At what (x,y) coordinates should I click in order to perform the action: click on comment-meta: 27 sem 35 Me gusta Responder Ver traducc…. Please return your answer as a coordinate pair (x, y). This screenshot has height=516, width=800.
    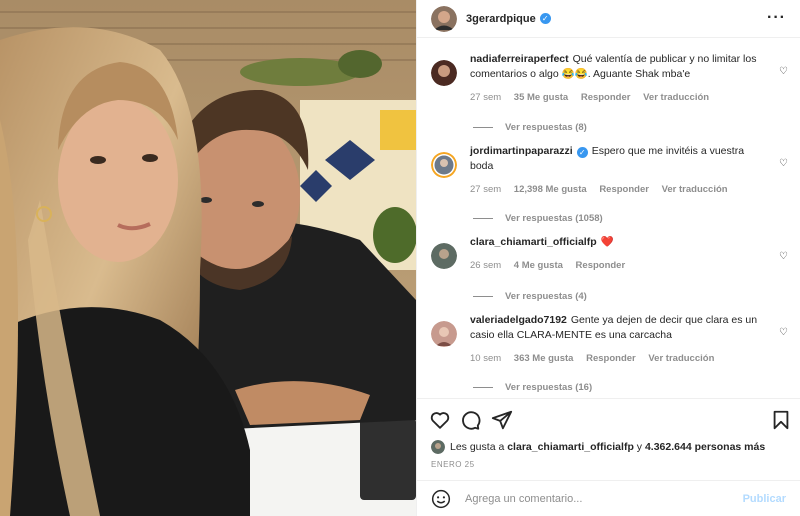
    Looking at the image, I should click on (618, 97).